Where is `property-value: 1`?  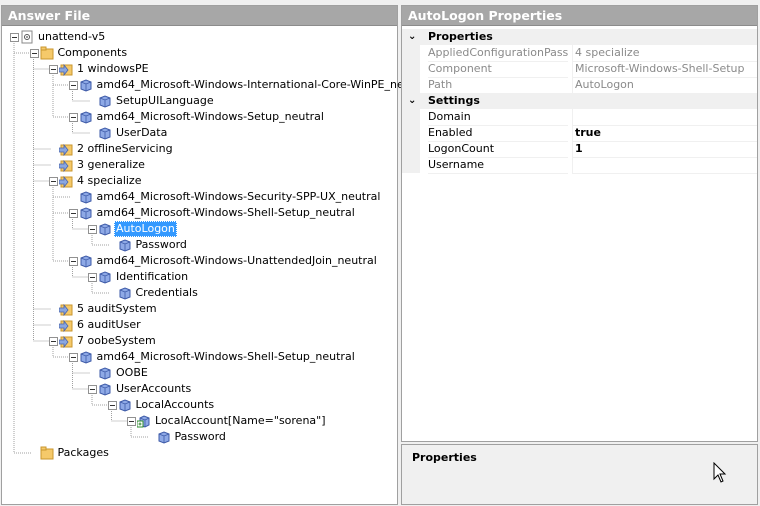 property-value: 1 is located at coordinates (664, 149).